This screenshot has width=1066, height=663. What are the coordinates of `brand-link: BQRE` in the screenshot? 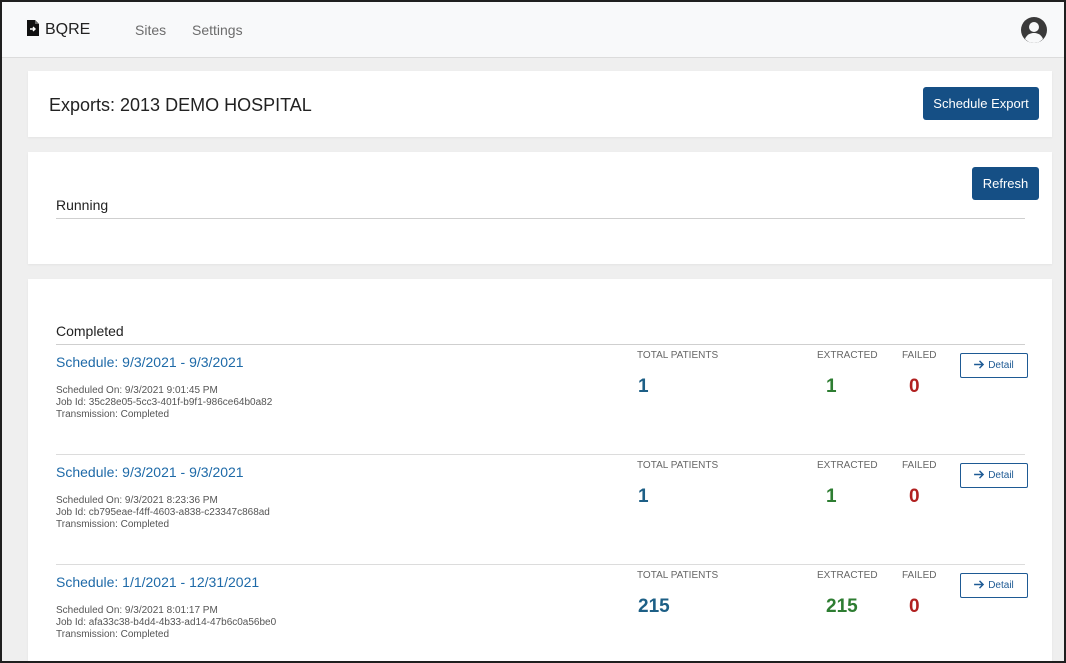 It's located at (58, 30).